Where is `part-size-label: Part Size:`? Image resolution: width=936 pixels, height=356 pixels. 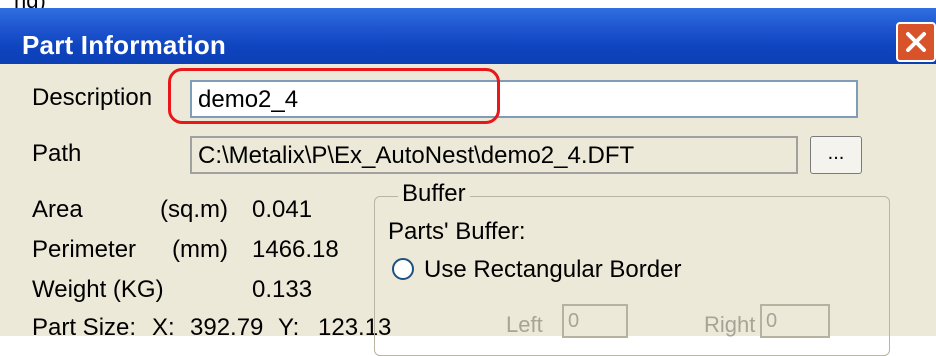 part-size-label: Part Size: is located at coordinates (84, 327).